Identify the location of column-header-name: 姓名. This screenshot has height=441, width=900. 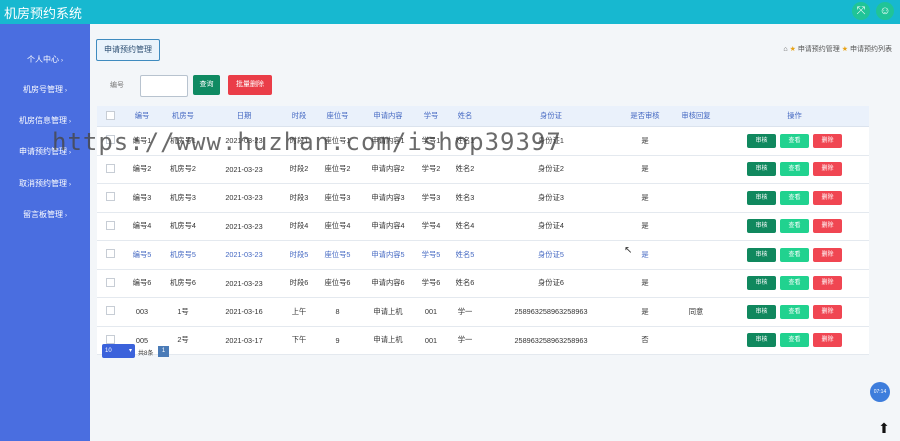
(465, 116).